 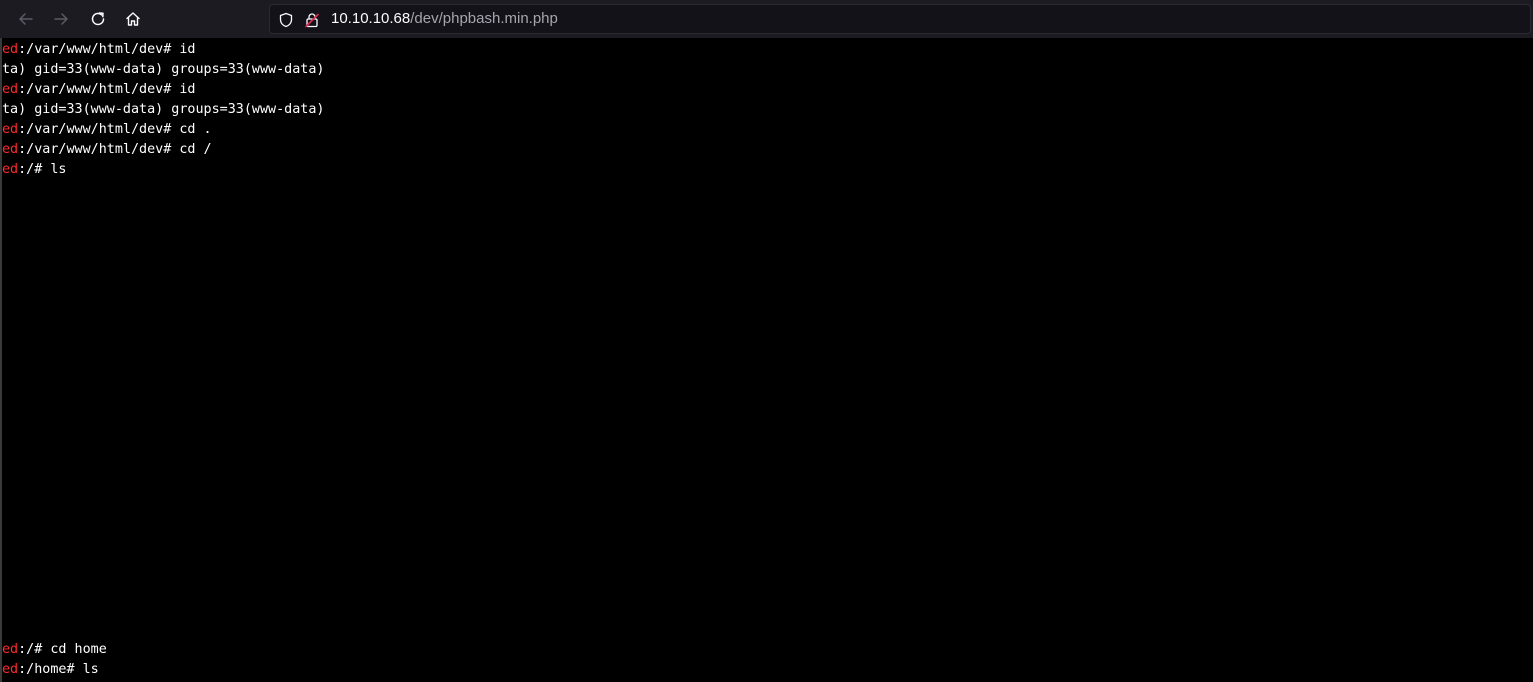 I want to click on reload-icon, so click(x=98, y=19).